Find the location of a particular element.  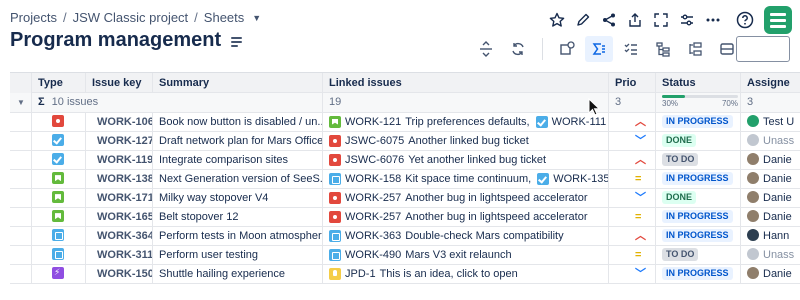

column-header-key: Issue key is located at coordinates (119, 83).